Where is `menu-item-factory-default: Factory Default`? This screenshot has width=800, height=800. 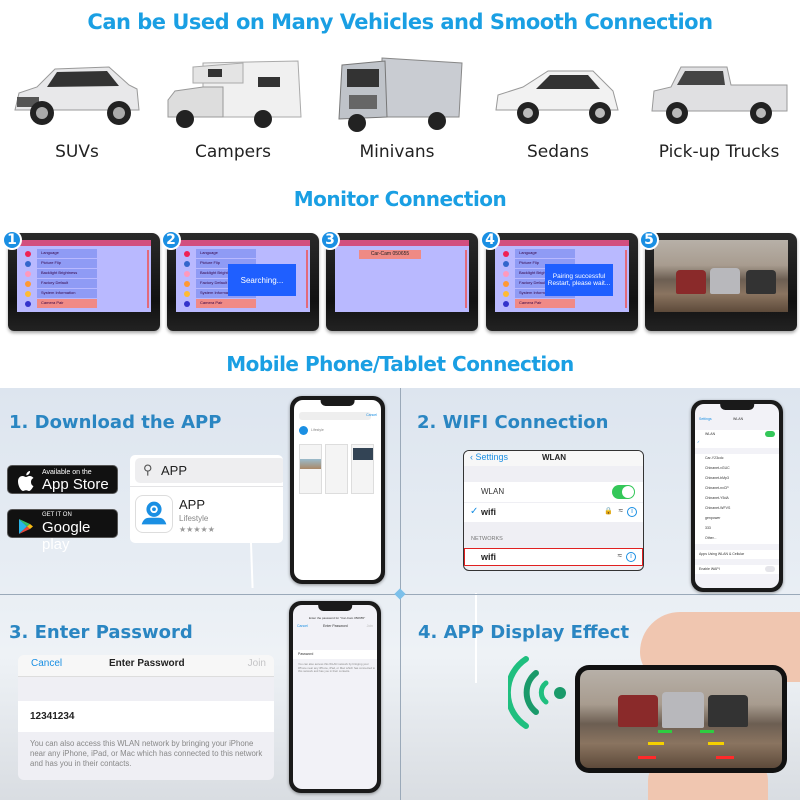
menu-item-factory-default: Factory Default is located at coordinates (67, 283).